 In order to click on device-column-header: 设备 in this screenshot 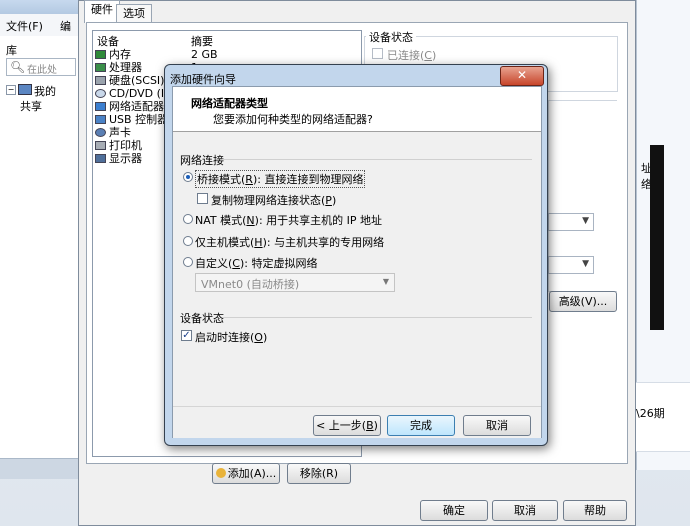, I will do `click(108, 41)`.